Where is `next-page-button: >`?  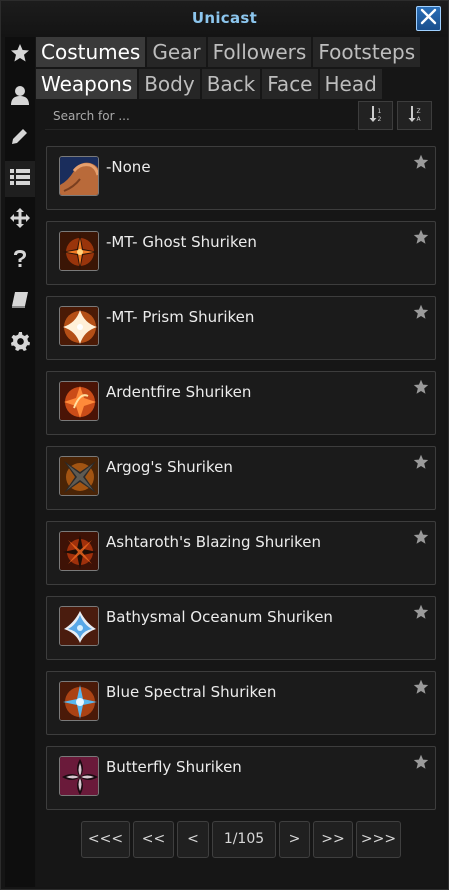 next-page-button: > is located at coordinates (294, 839).